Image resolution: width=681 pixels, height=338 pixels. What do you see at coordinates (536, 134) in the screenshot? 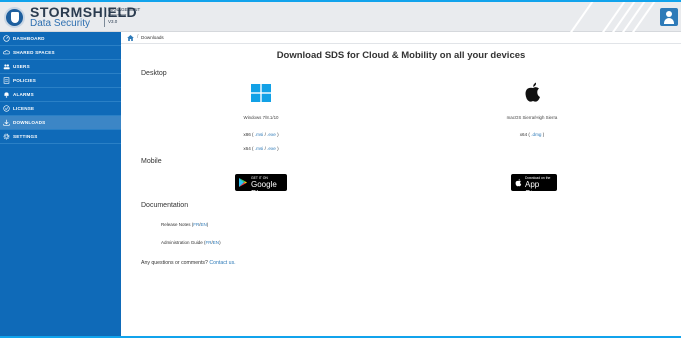
I see `macos-dmg-link: .dmg` at bounding box center [536, 134].